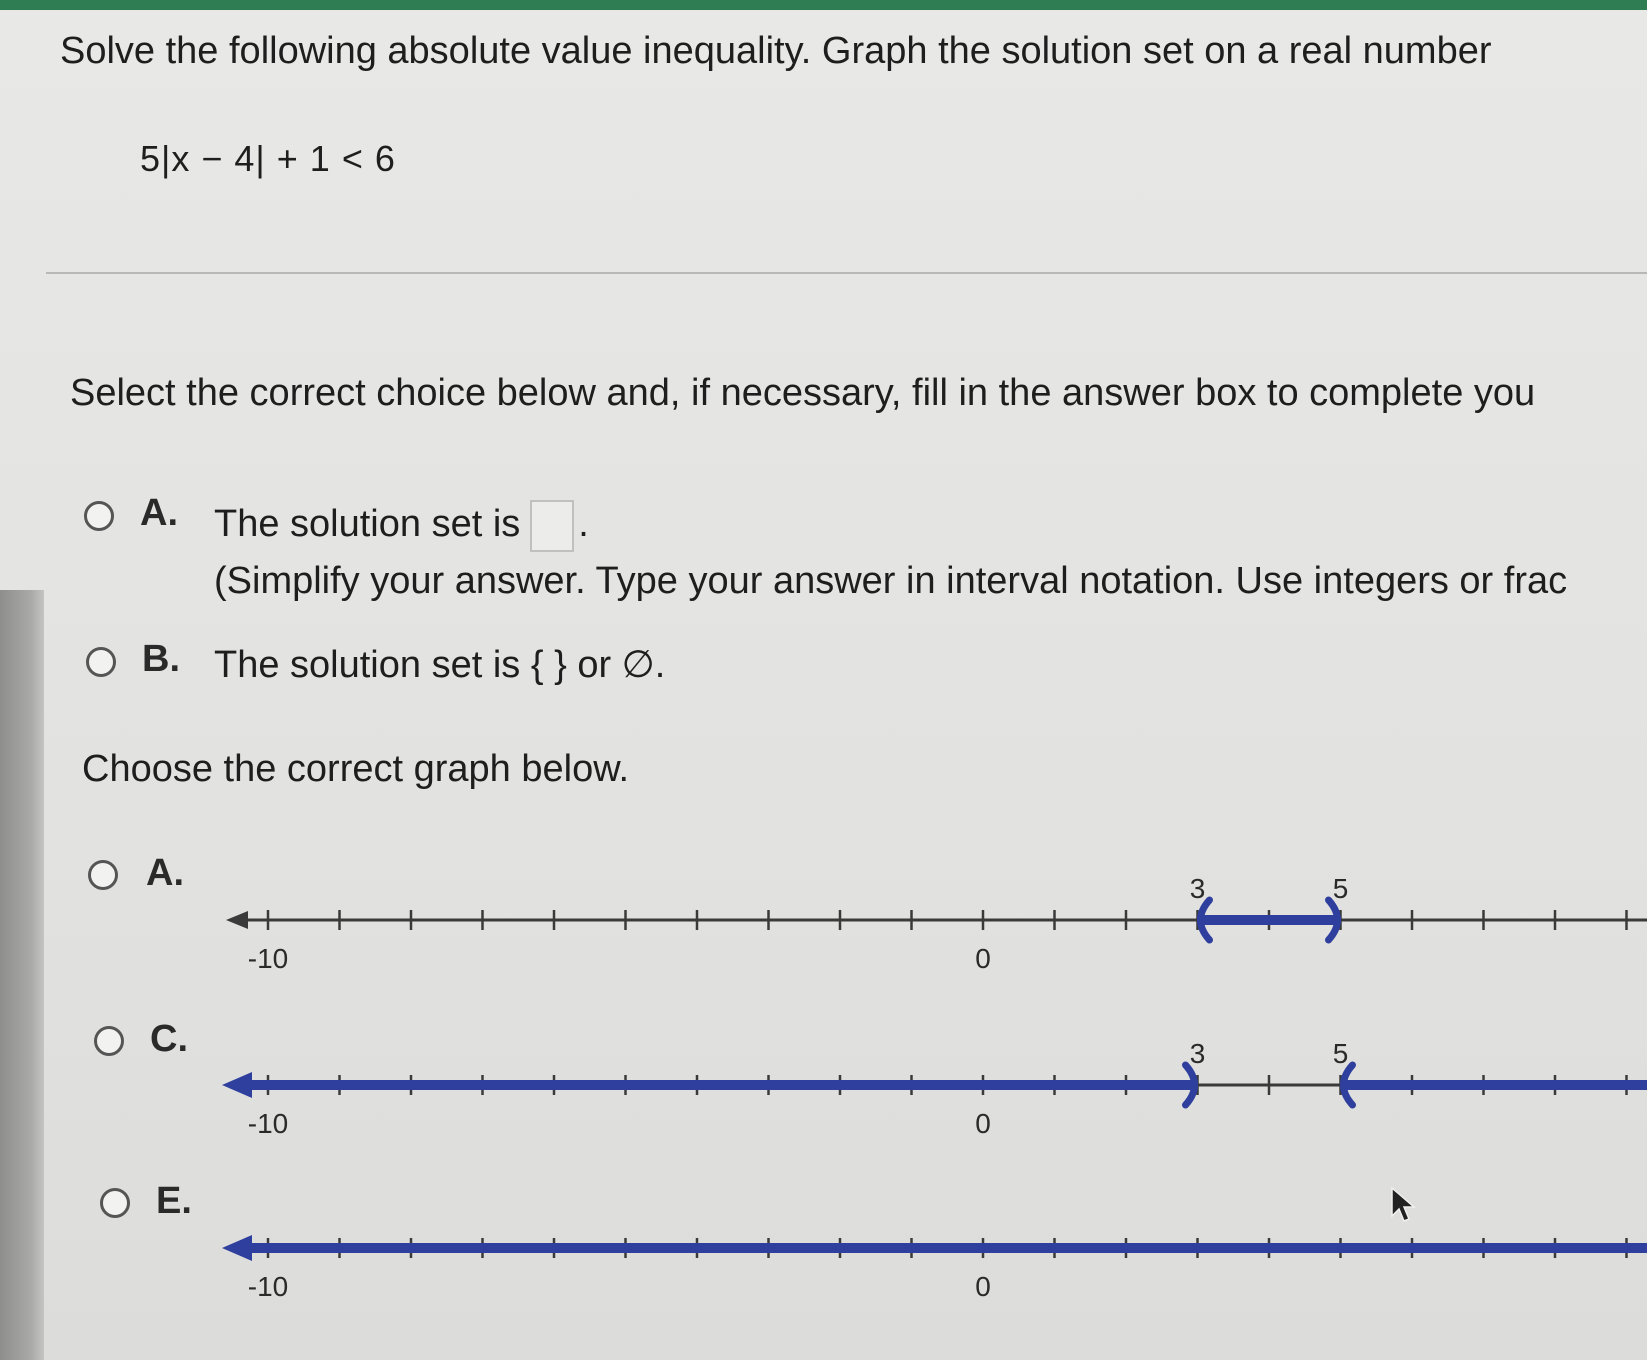 The height and width of the screenshot is (1360, 1647). I want to click on top-accent-bar, so click(823, 5).